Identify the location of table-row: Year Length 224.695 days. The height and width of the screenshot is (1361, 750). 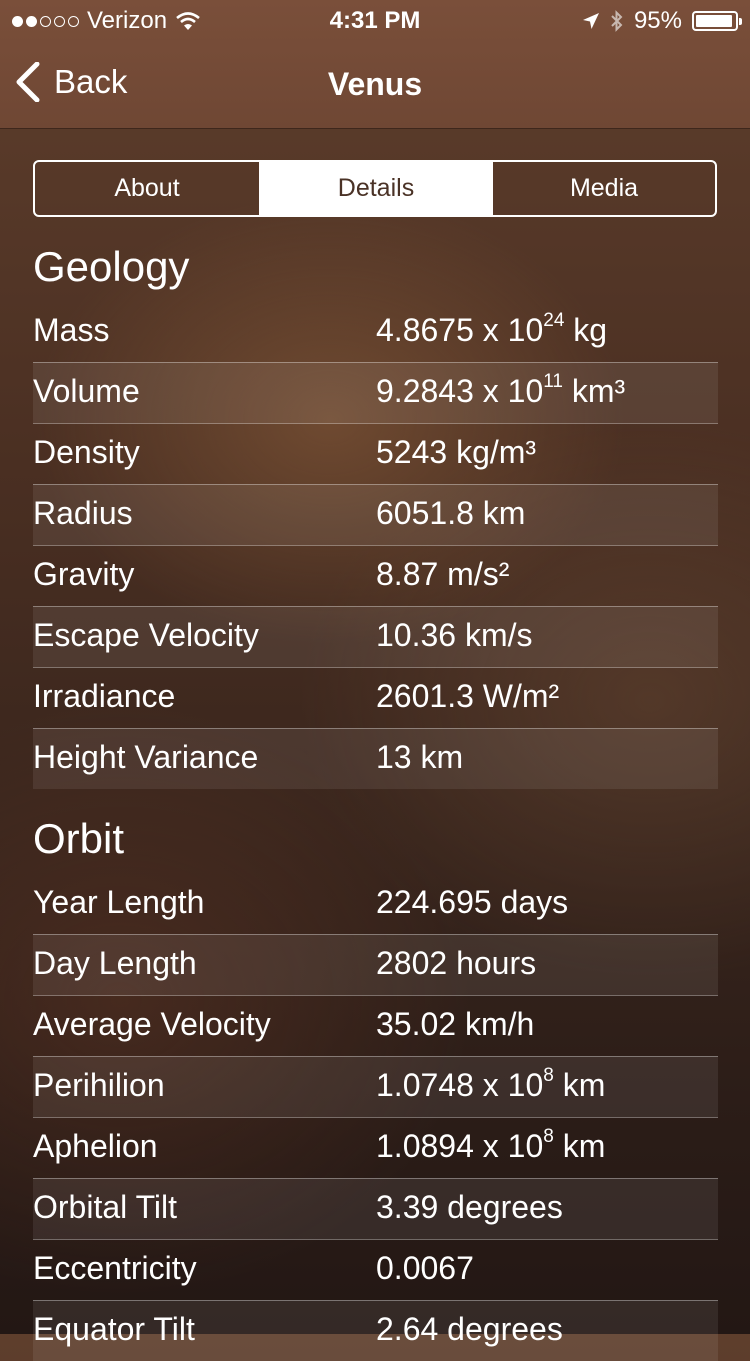
(375, 904).